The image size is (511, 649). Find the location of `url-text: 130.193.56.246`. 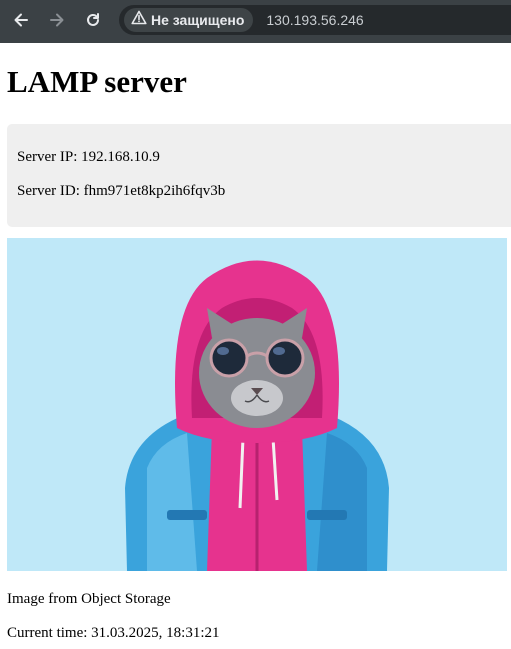

url-text: 130.193.56.246 is located at coordinates (314, 20).